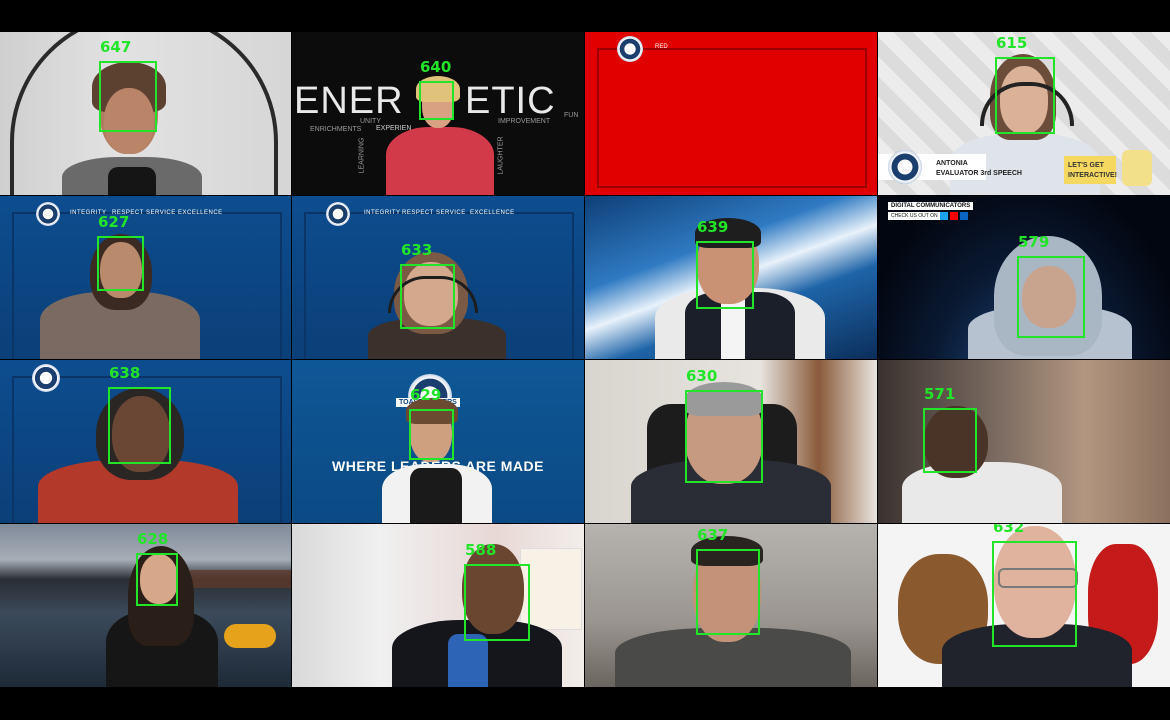 This screenshot has height=720, width=1170. What do you see at coordinates (940, 394) in the screenshot?
I see `face-id-label: 571` at bounding box center [940, 394].